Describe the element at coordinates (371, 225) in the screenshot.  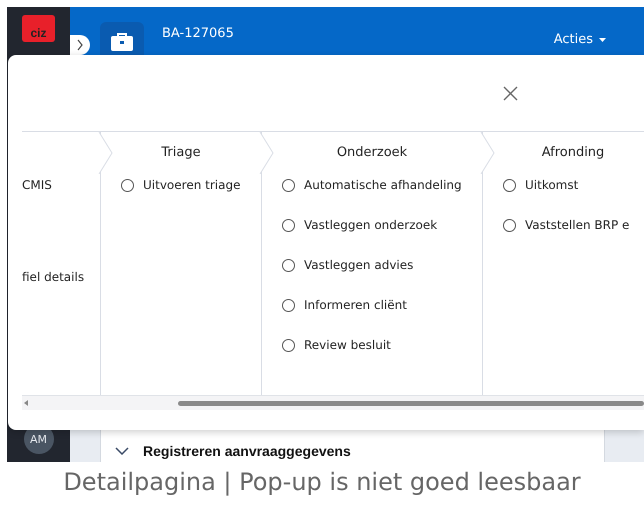
I see `step-label: Vastleggen onderzoek` at that location.